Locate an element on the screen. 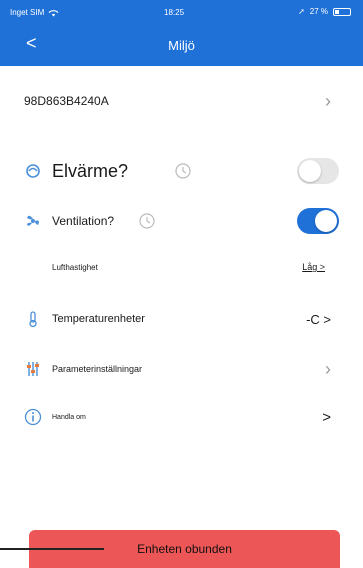 This screenshot has height=568, width=363. ventilation-label: Ventilation? is located at coordinates (83, 221).